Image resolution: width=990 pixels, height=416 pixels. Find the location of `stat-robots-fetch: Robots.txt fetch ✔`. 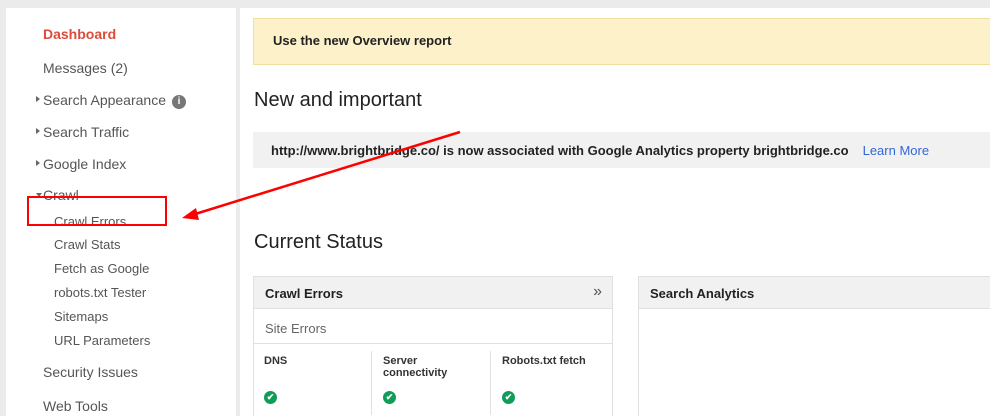

stat-robots-fetch: Robots.txt fetch ✔ is located at coordinates (551, 383).